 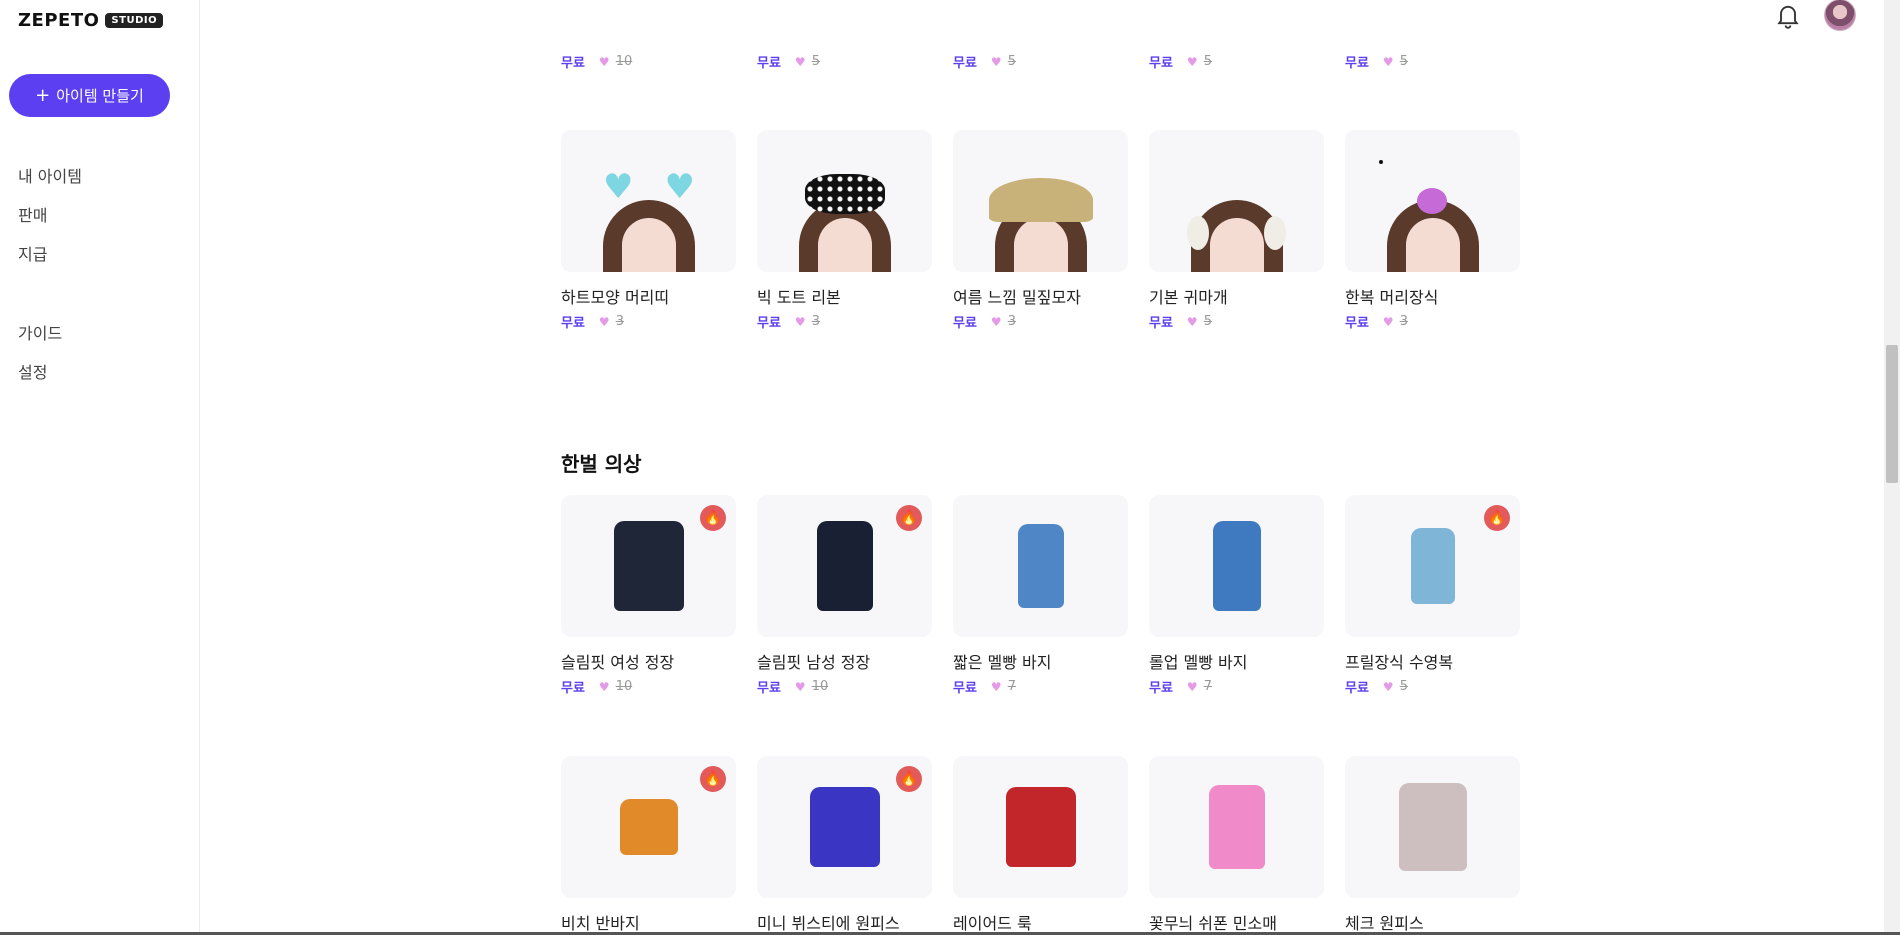 What do you see at coordinates (1207, 686) in the screenshot?
I see `original-price: 7` at bounding box center [1207, 686].